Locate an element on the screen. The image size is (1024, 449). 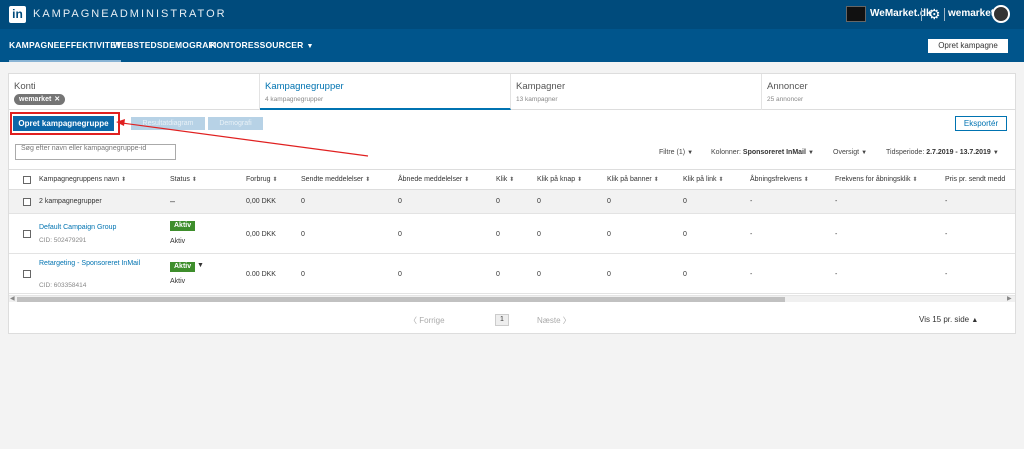
nav-item-account-assets: KONTORESSOURCER ▼ is located at coordinates (262, 45).